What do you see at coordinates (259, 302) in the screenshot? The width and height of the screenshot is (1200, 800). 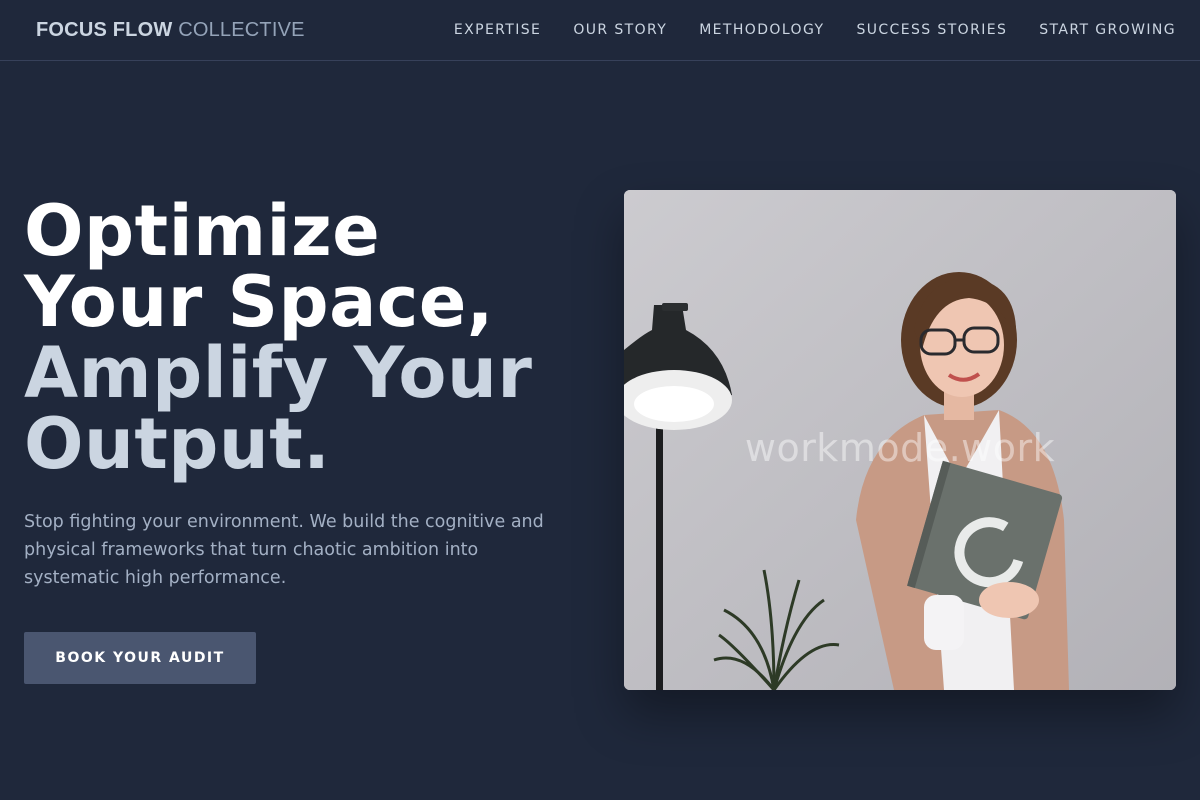 I see `hero-title-line-2: Your Space,` at bounding box center [259, 302].